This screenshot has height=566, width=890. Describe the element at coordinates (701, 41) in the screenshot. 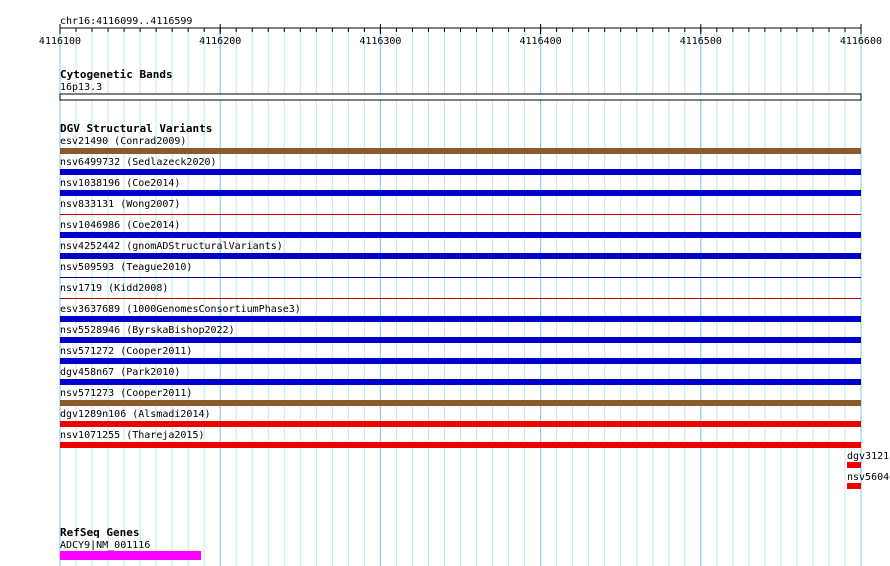

I see `ruler-tick-label: 4116500` at that location.